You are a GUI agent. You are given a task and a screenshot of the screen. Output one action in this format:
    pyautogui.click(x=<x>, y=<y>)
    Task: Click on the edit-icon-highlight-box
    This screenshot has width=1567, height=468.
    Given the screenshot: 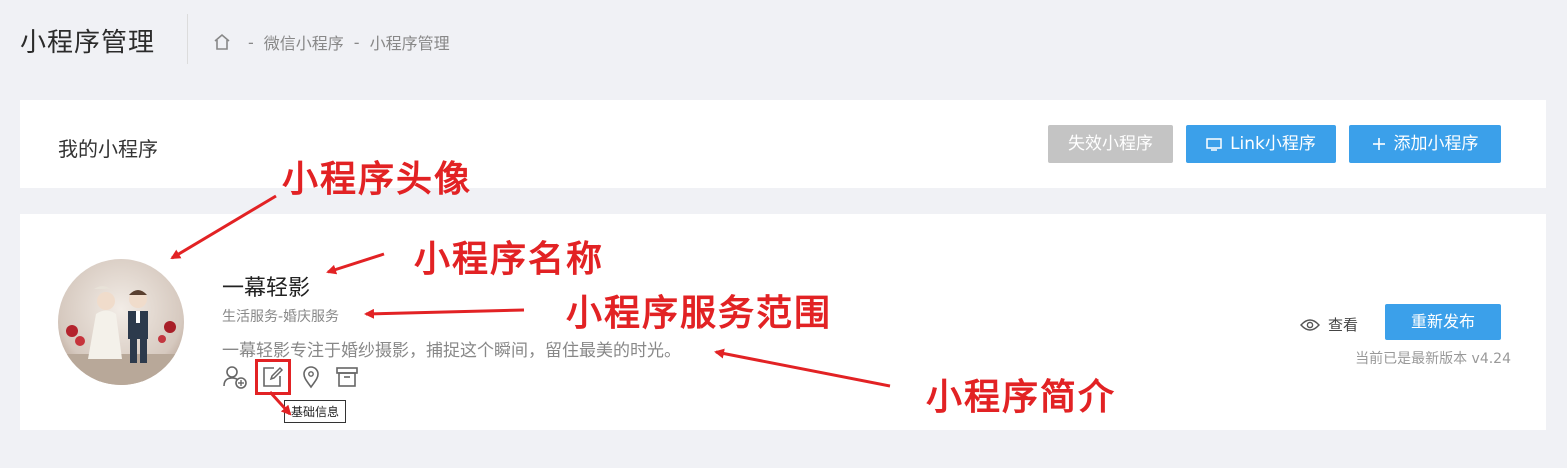 What is the action you would take?
    pyautogui.click(x=273, y=377)
    